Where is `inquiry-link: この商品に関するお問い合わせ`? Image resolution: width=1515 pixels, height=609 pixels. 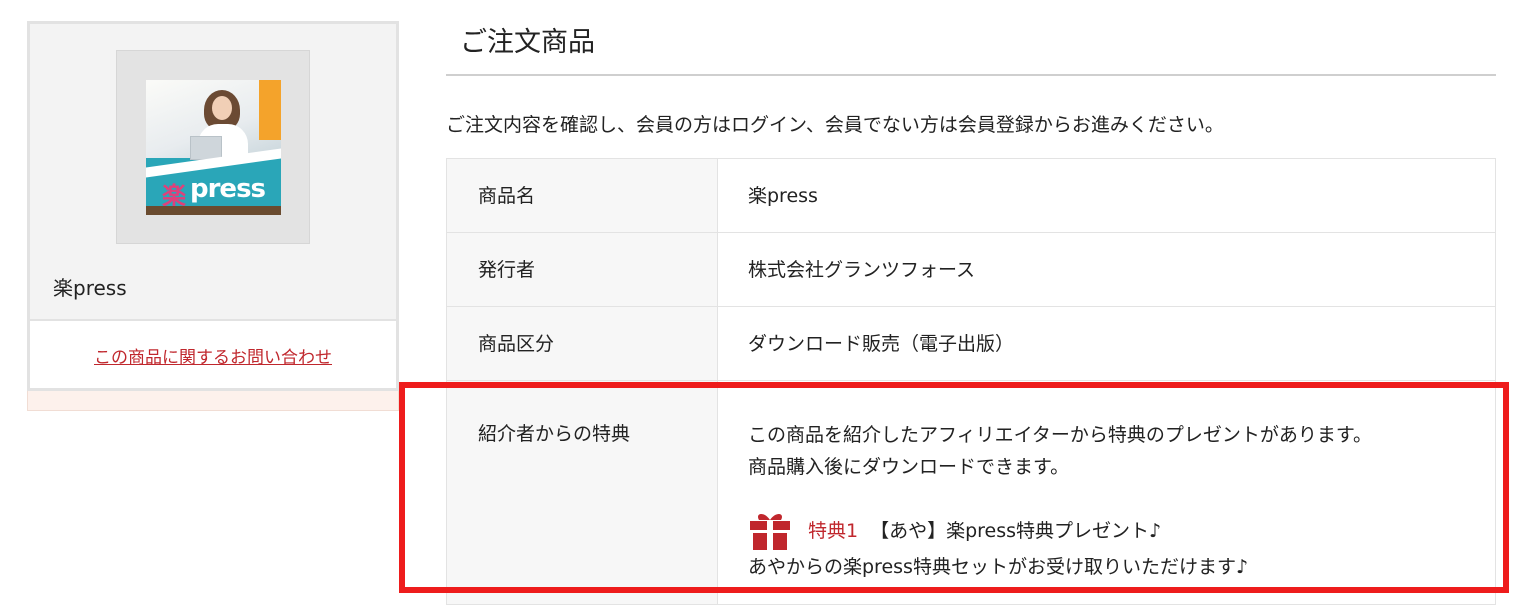
inquiry-link: この商品に関するお問い合わせ is located at coordinates (213, 355).